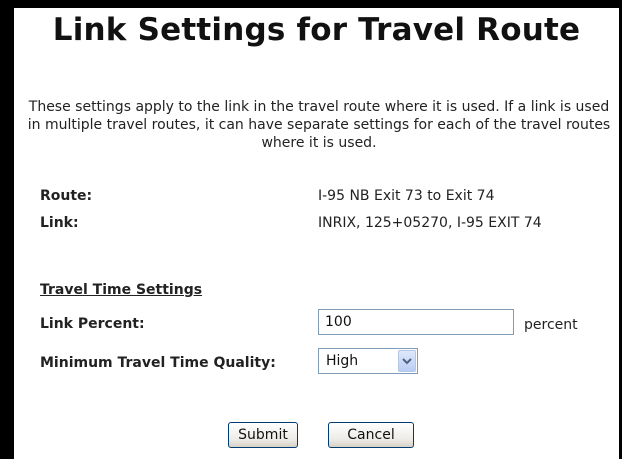 This screenshot has width=622, height=459. What do you see at coordinates (311, 4) in the screenshot?
I see `window-frame-top` at bounding box center [311, 4].